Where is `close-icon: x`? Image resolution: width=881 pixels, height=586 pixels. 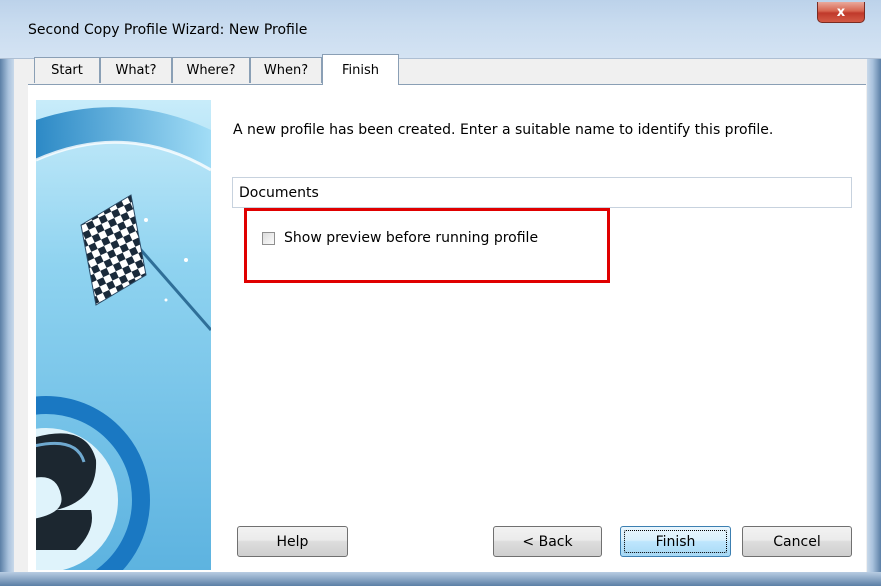
close-icon: x is located at coordinates (841, 12).